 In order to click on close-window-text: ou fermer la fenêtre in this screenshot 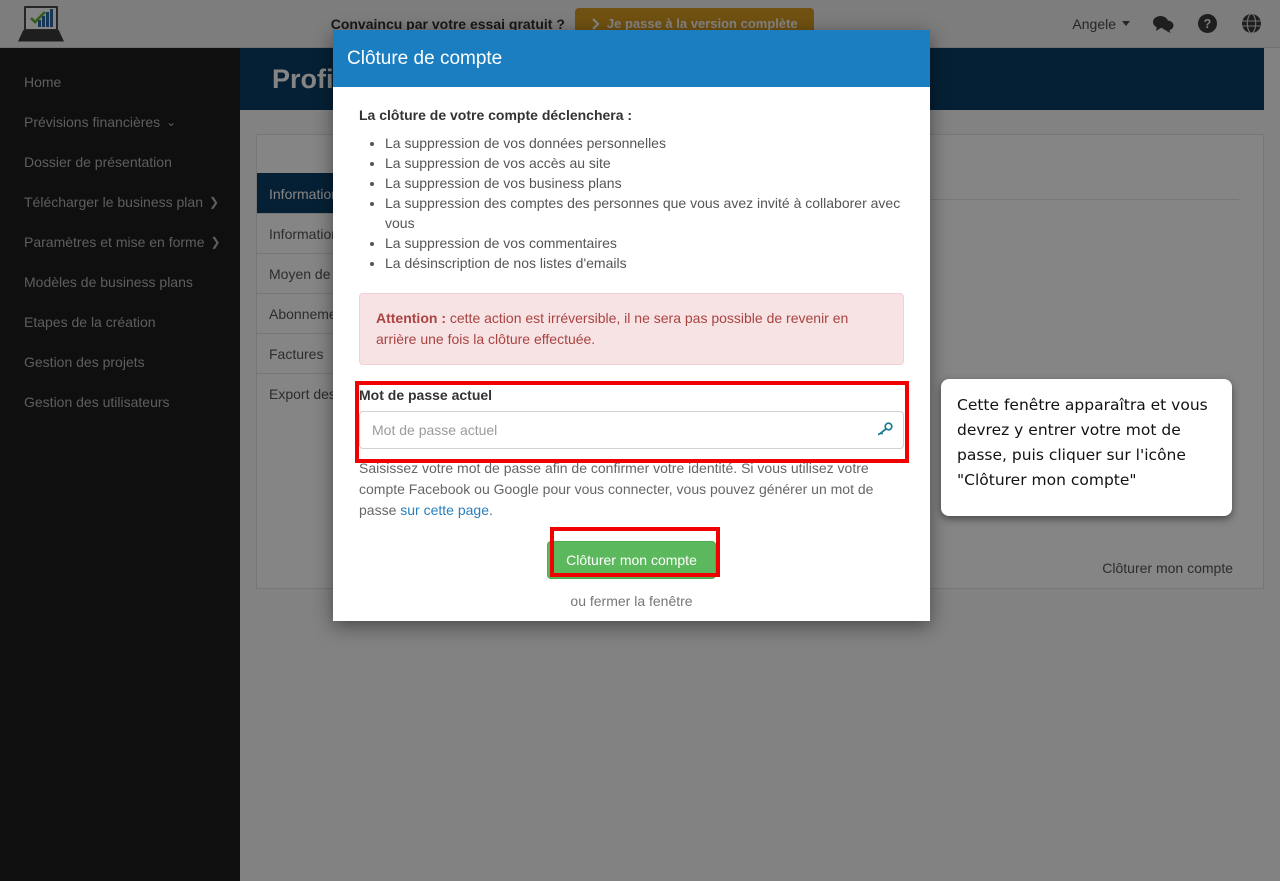, I will do `click(631, 601)`.